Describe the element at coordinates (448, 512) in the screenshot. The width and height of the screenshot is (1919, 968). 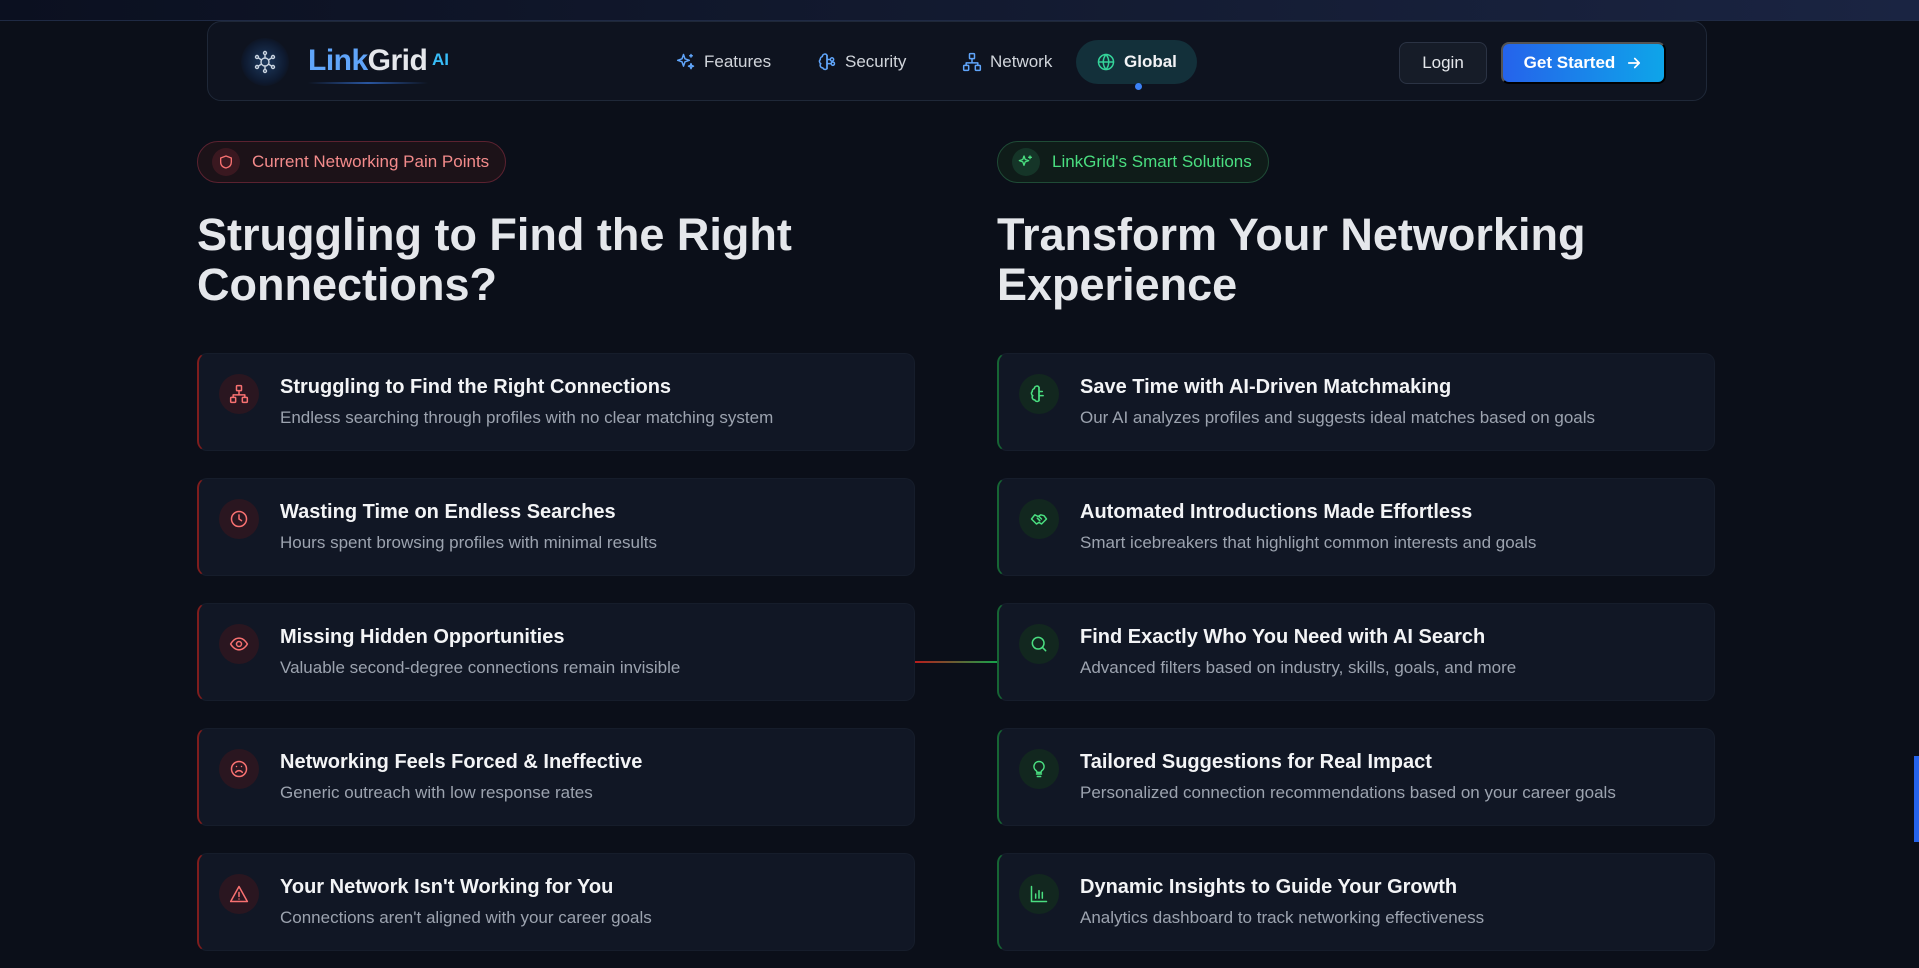
I see `card-title: Wasting Time on Endless Searches` at that location.